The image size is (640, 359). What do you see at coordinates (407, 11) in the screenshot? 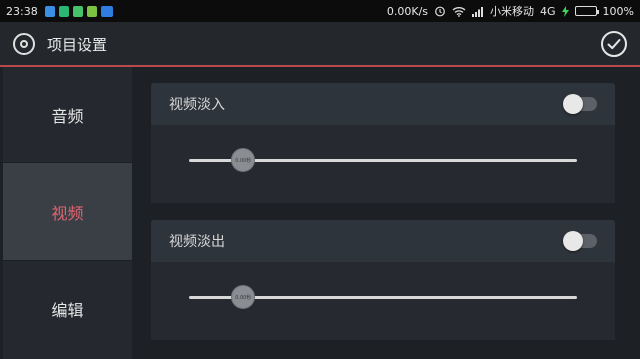
I see `net-speed: 0.00K/s` at bounding box center [407, 11].